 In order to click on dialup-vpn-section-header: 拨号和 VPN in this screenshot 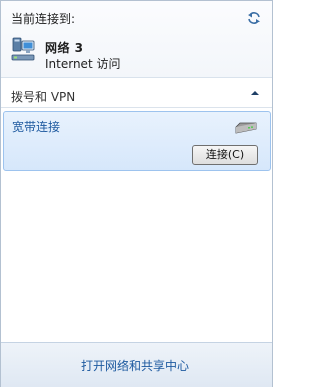, I will do `click(136, 96)`.